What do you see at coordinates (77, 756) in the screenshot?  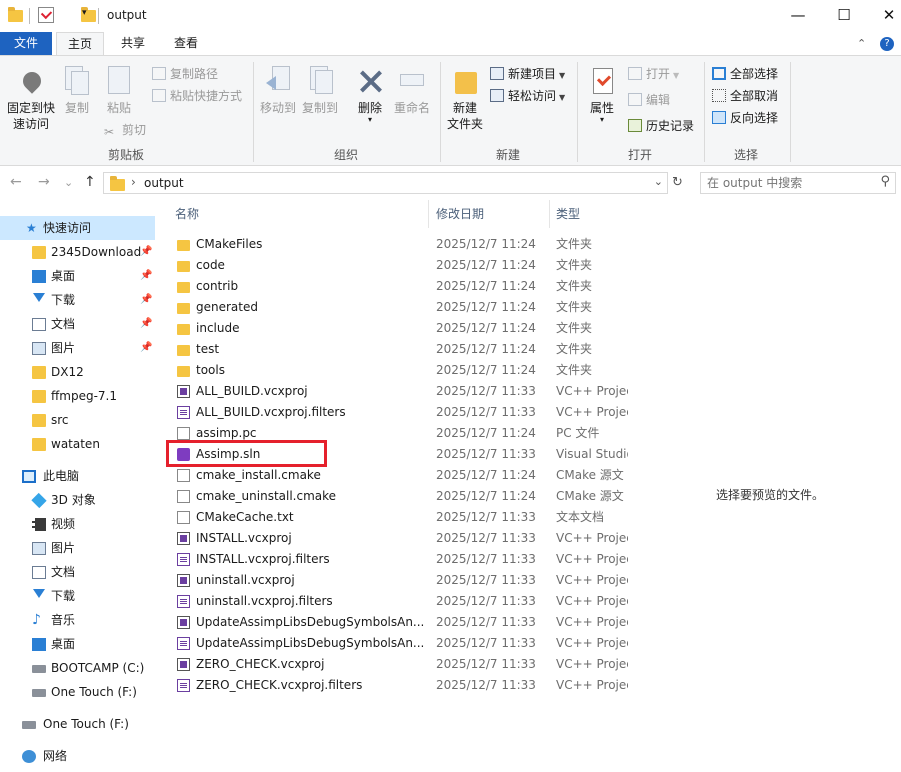 I see `nav-network: 网络` at bounding box center [77, 756].